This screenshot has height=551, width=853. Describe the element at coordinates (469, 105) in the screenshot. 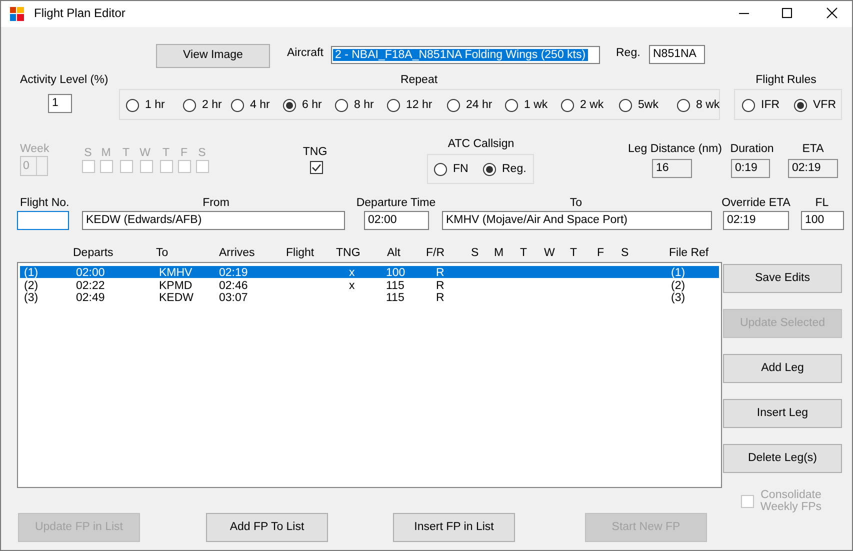

I see `radio-option: 24 hr` at that location.